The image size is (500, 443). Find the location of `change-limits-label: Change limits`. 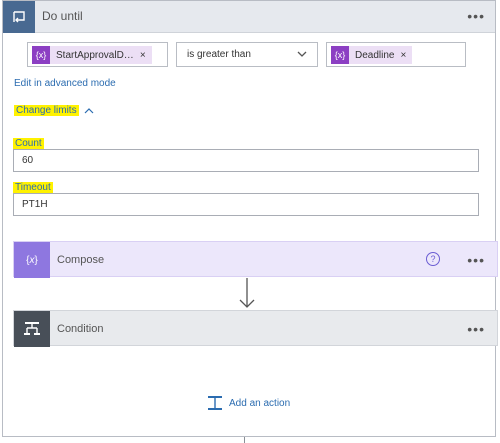

change-limits-label: Change limits is located at coordinates (46, 110).